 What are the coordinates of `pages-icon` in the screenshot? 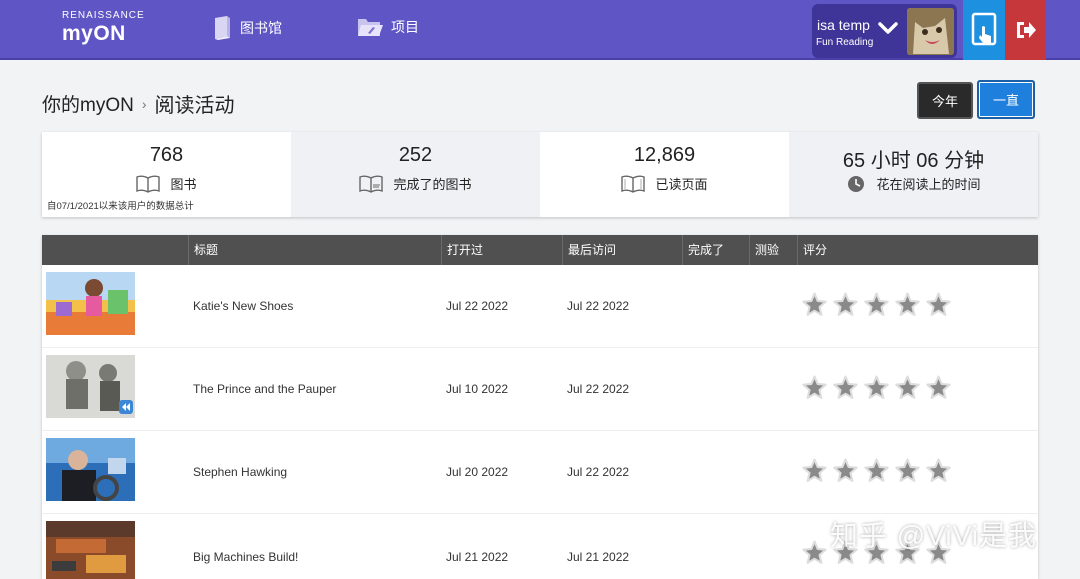 It's located at (633, 184).